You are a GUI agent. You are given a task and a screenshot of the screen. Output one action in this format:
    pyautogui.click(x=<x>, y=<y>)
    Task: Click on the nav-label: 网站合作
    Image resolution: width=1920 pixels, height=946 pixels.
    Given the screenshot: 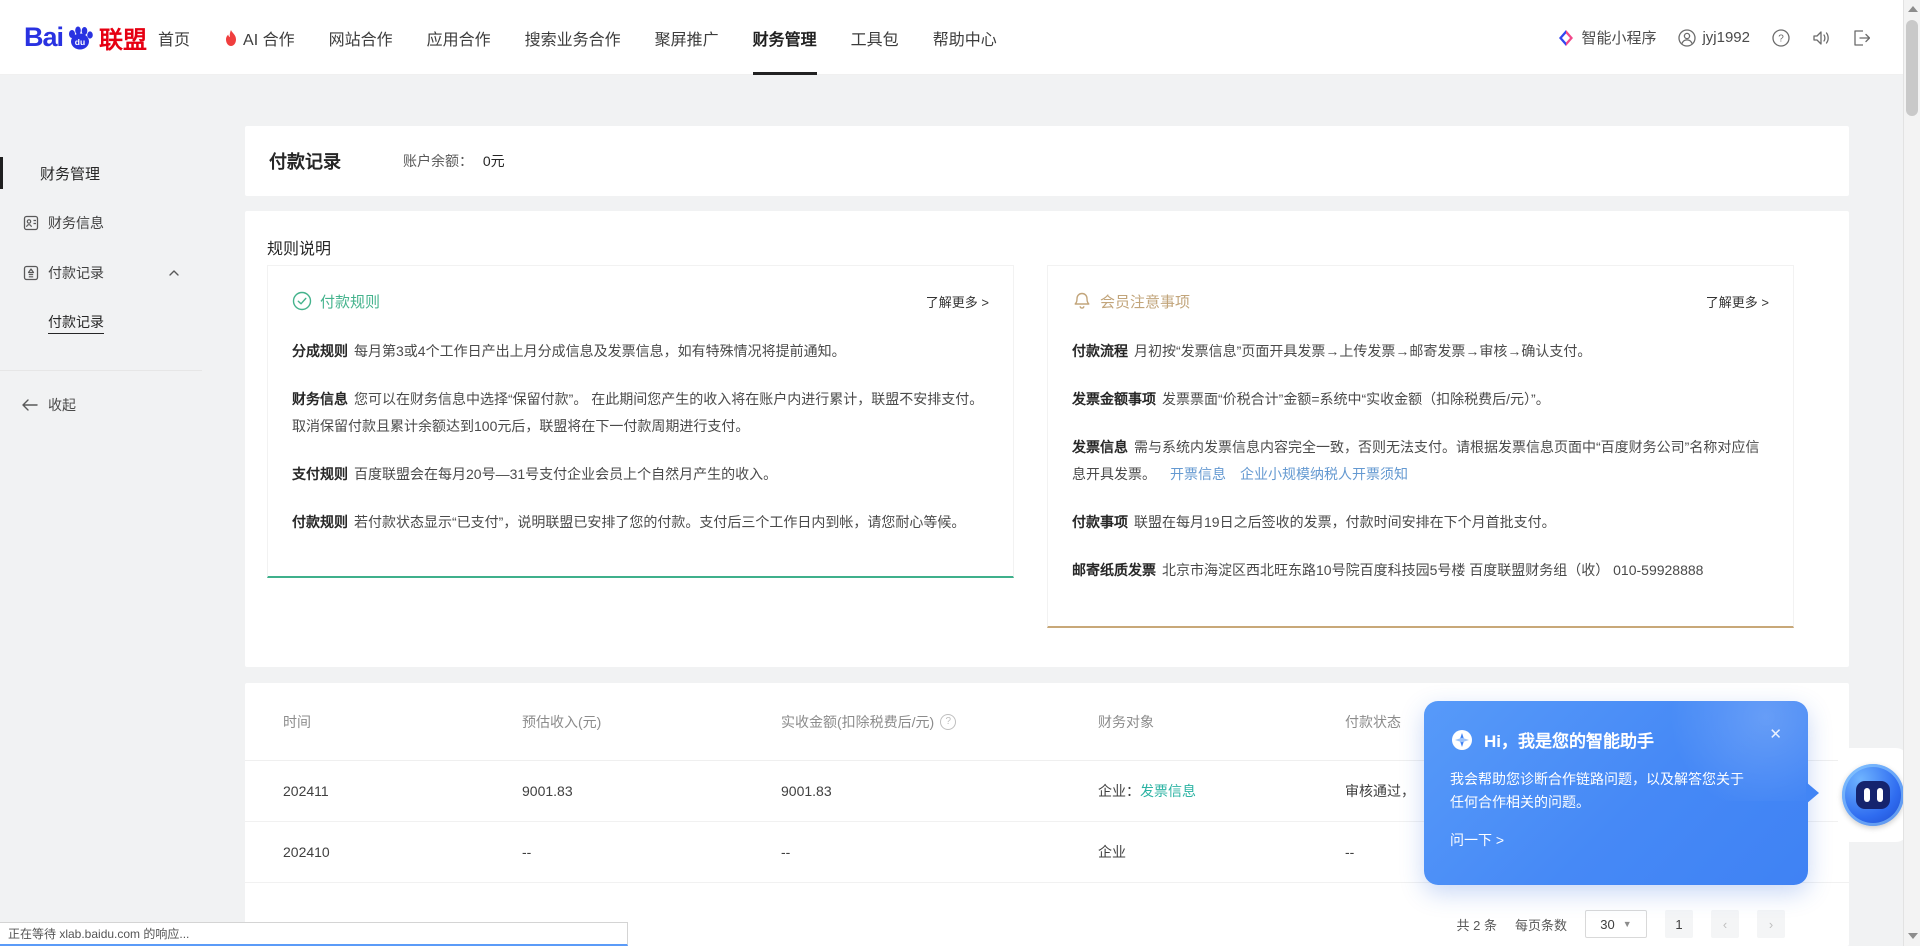 What is the action you would take?
    pyautogui.click(x=360, y=40)
    